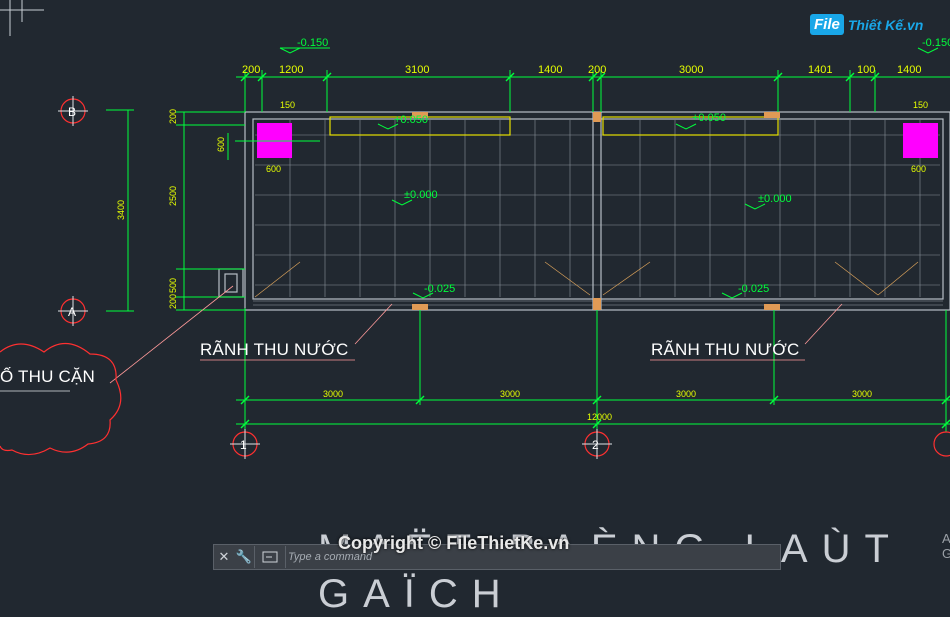 This screenshot has width=950, height=617. What do you see at coordinates (753, 289) in the screenshot?
I see `level-gutter-right: -0.025` at bounding box center [753, 289].